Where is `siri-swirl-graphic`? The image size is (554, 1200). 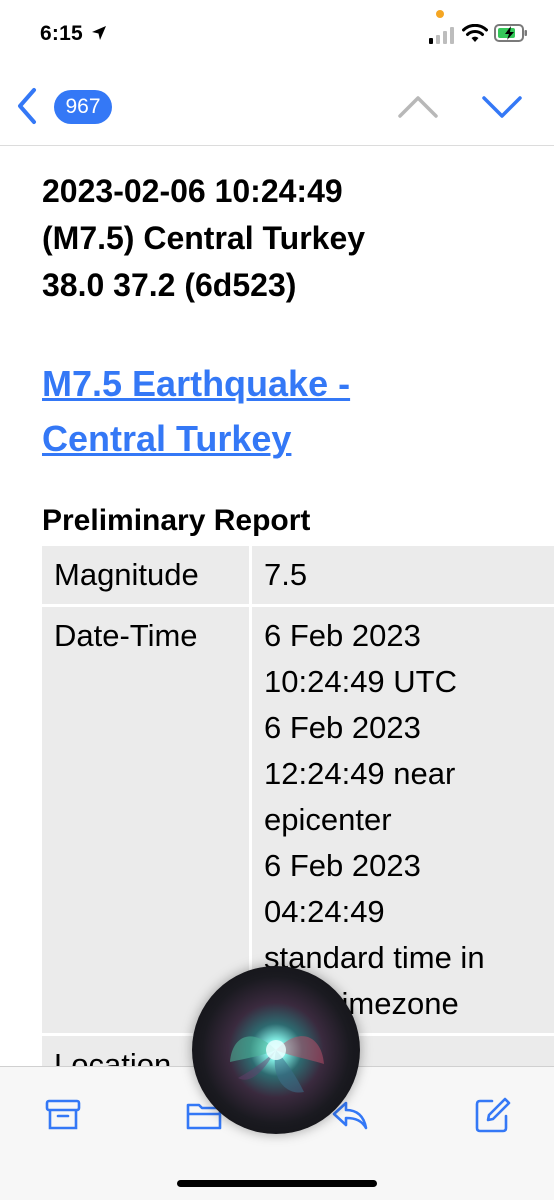
siri-swirl-graphic is located at coordinates (277, 1064).